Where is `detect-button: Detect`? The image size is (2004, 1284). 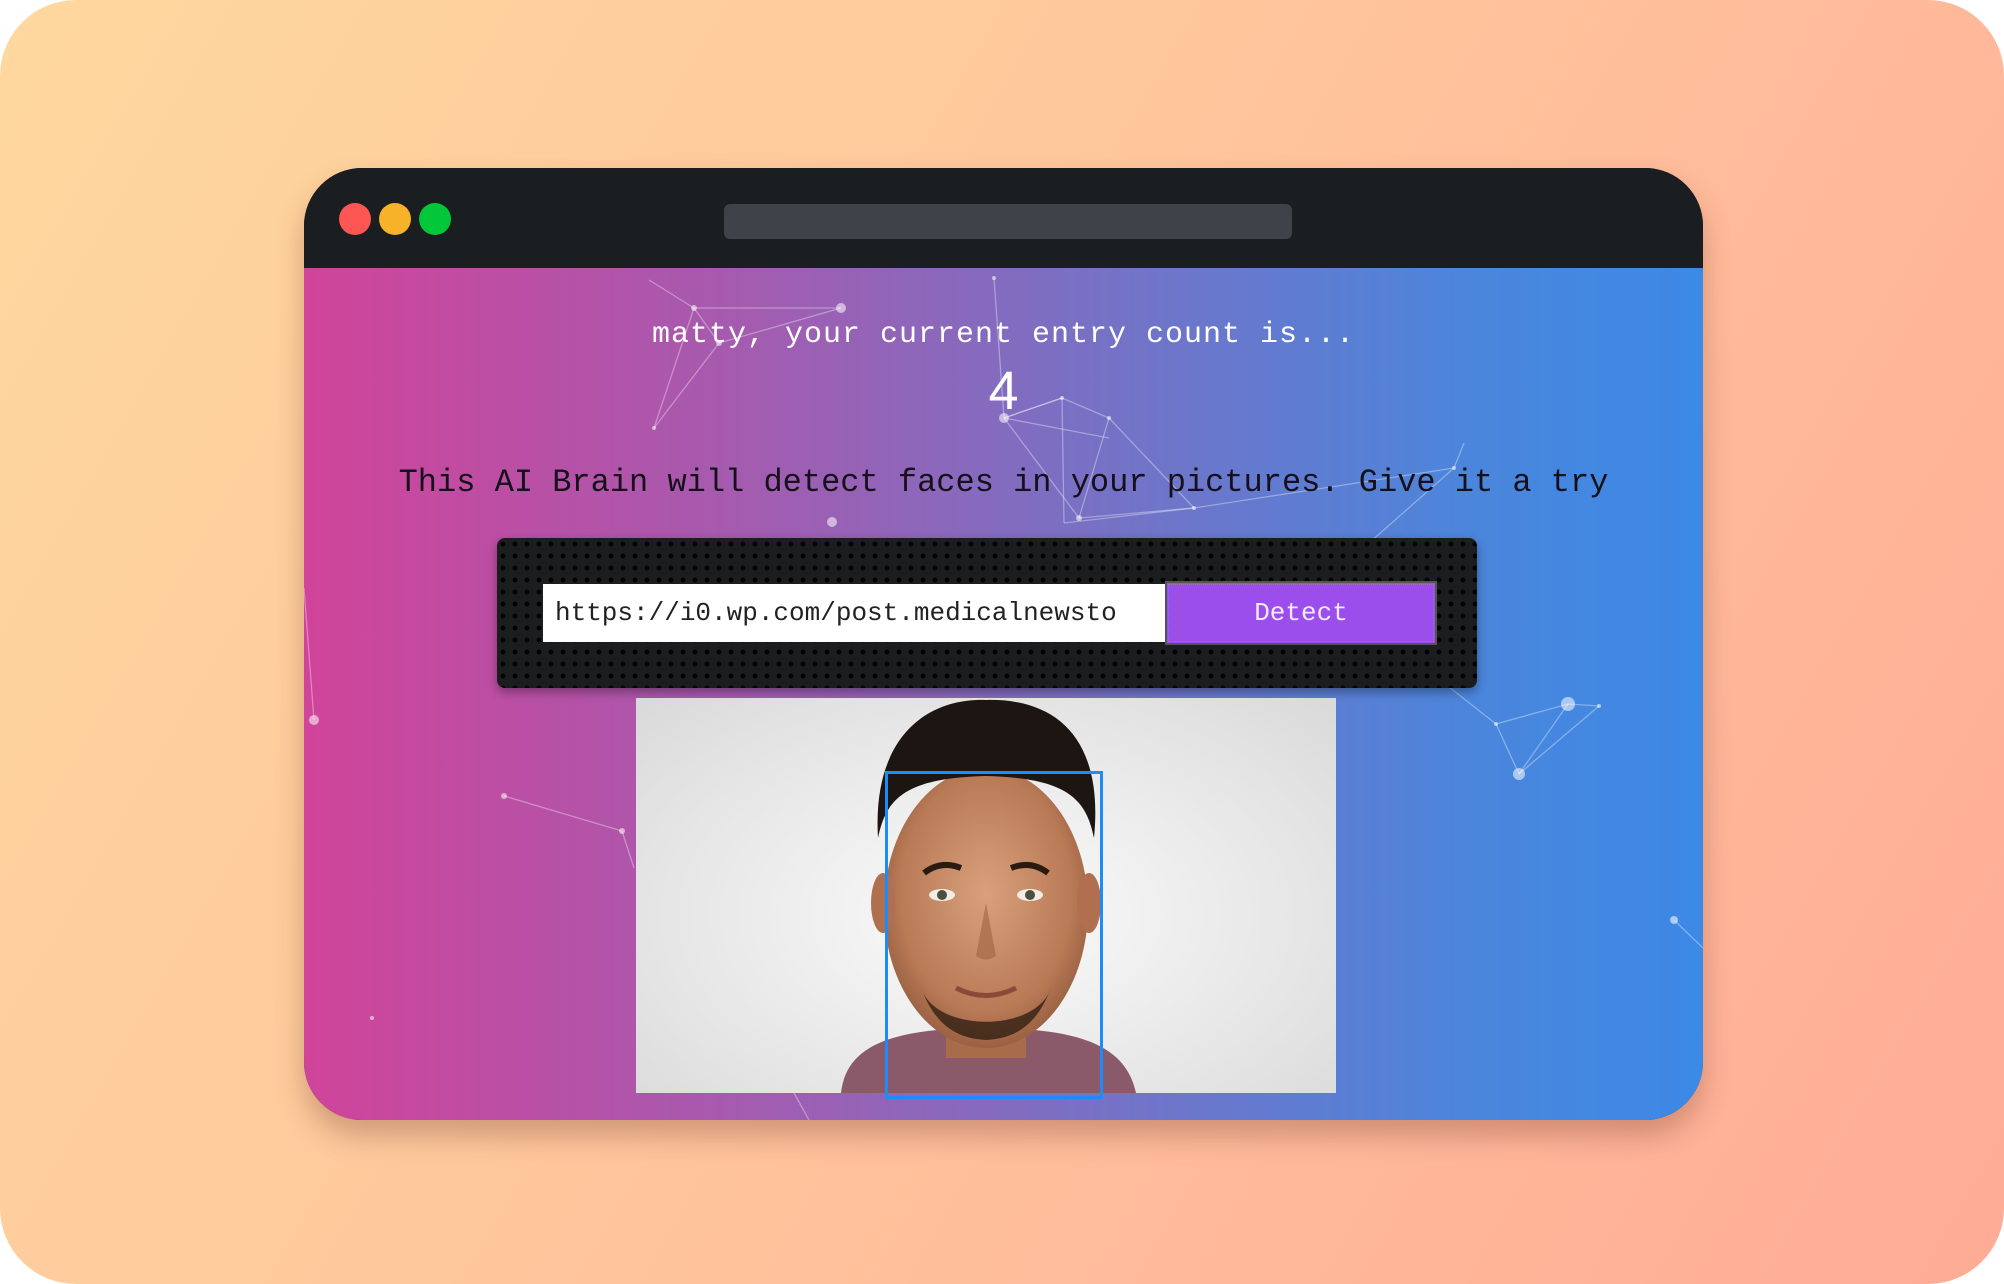 detect-button: Detect is located at coordinates (1301, 613).